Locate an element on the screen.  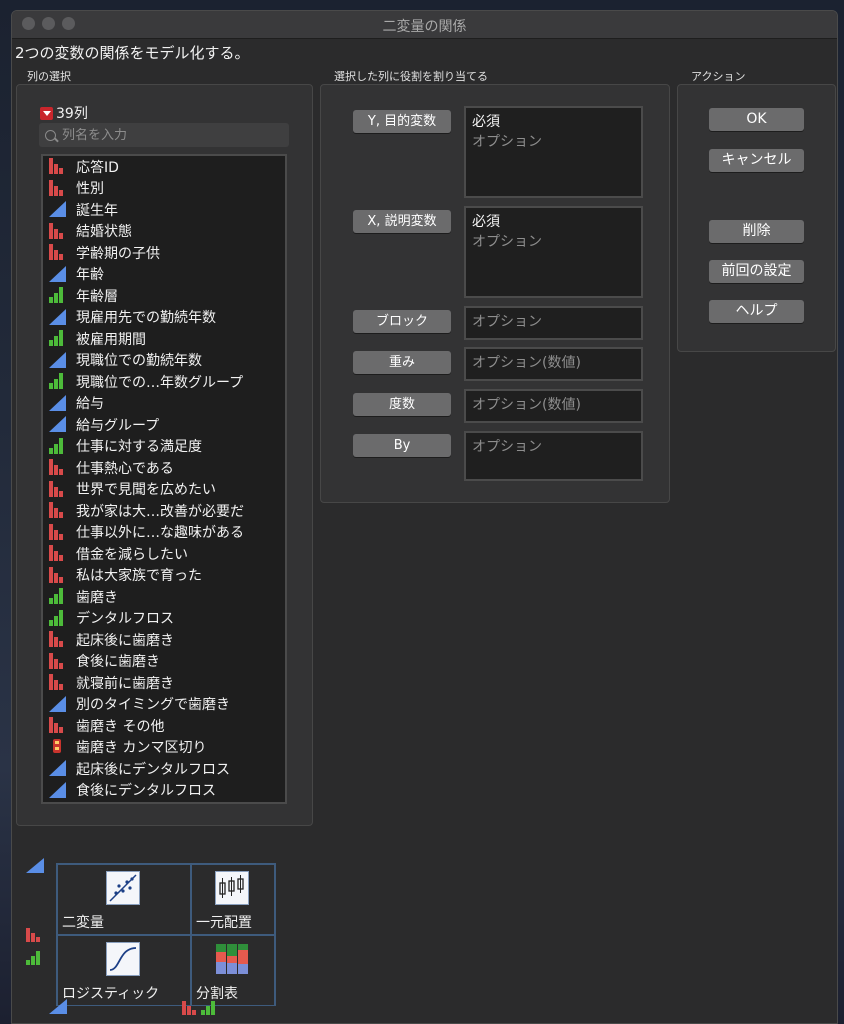
column-menu-triangle-icon is located at coordinates (46, 113).